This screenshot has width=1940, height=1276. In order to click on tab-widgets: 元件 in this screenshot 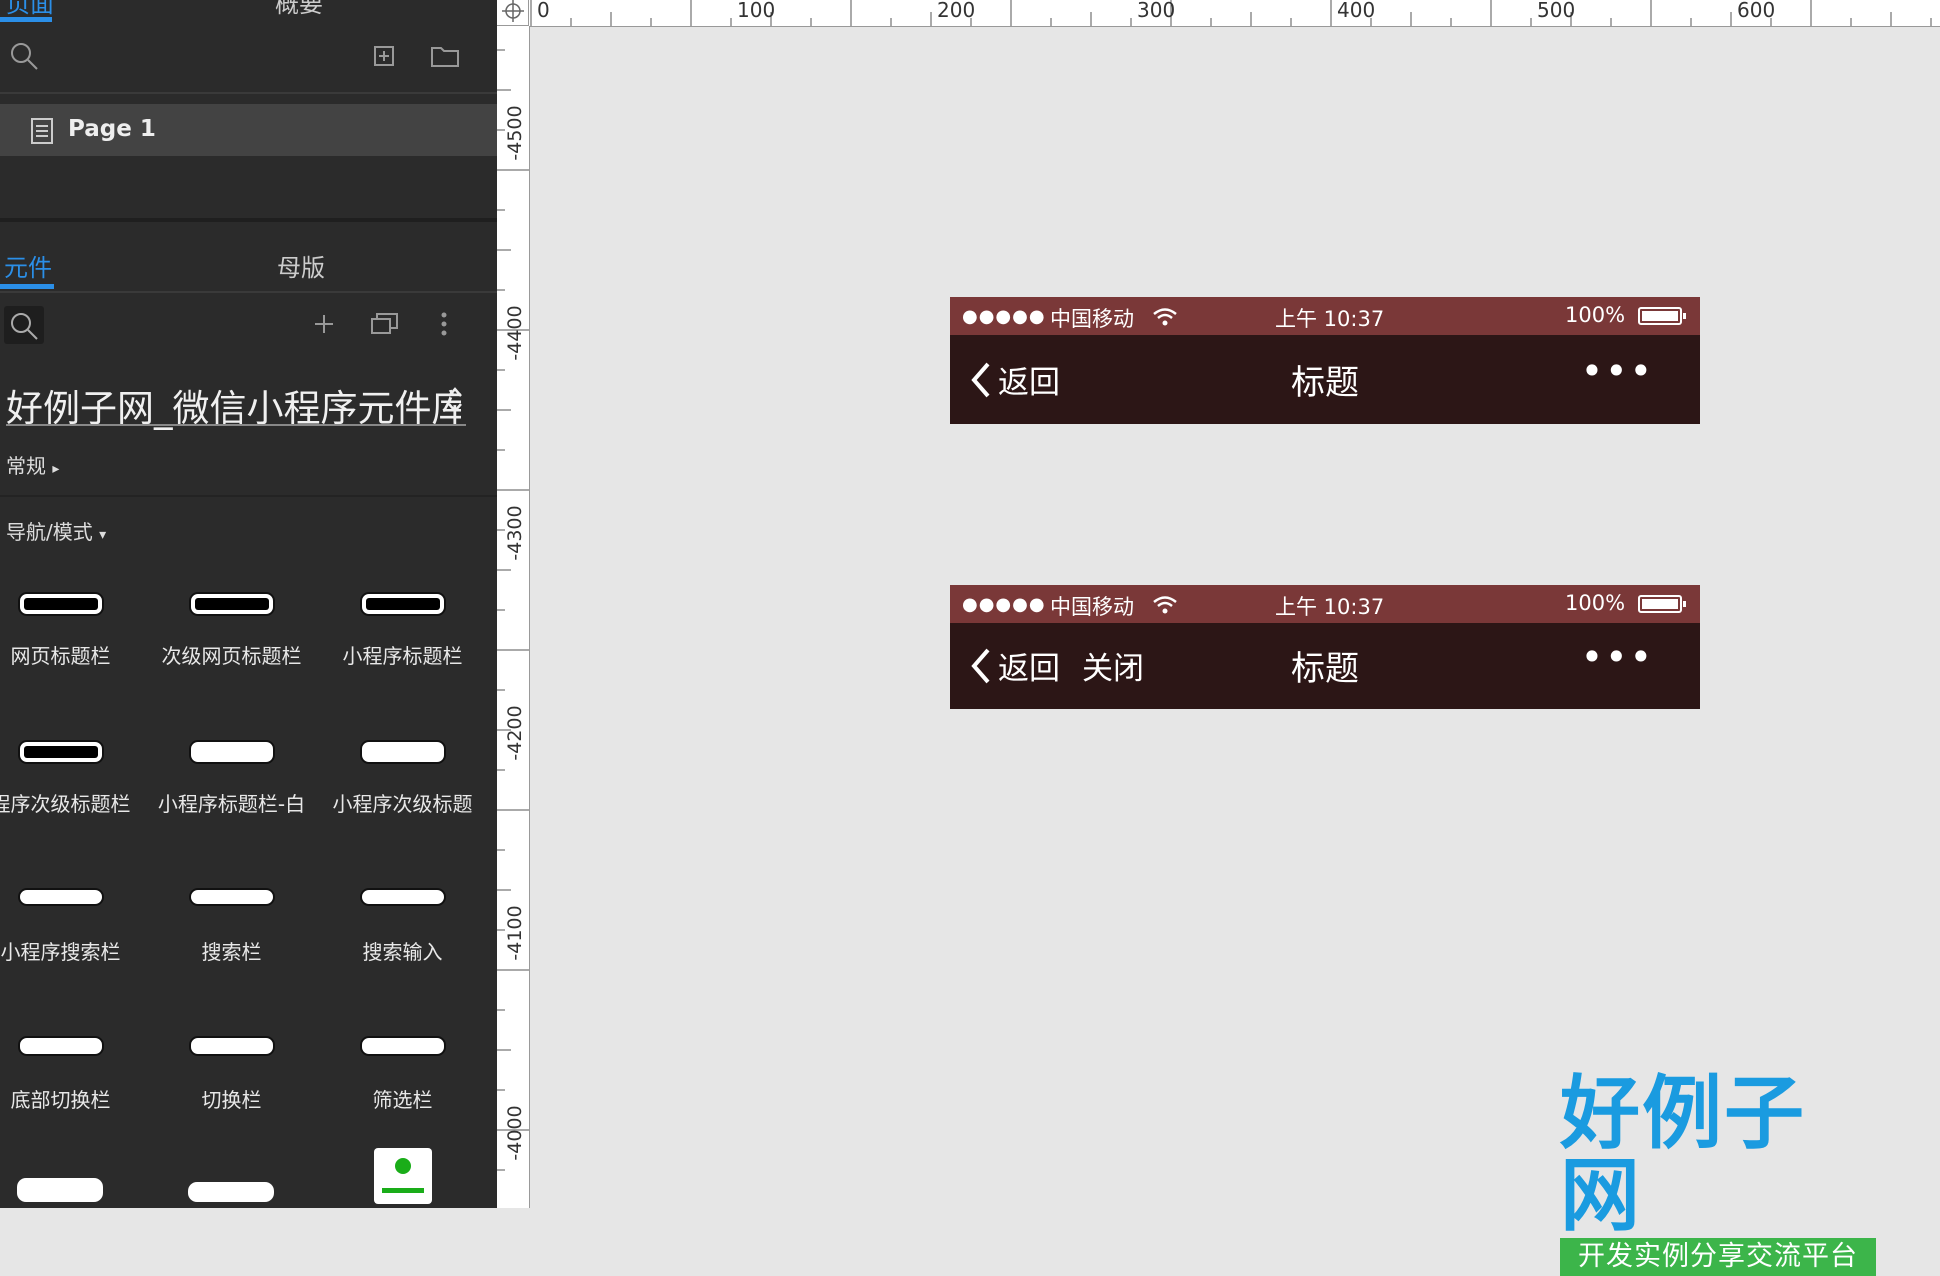, I will do `click(28, 265)`.